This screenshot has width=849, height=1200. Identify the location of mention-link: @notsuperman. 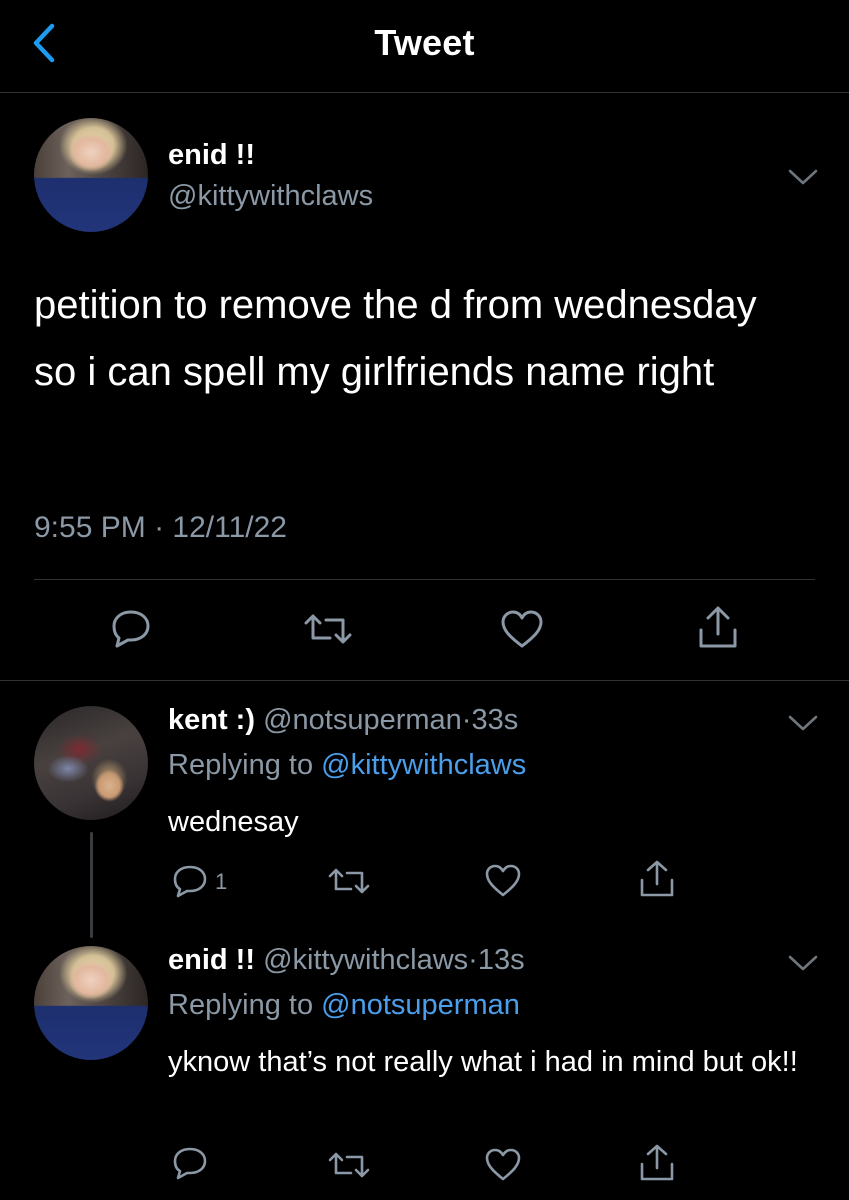
(420, 1005).